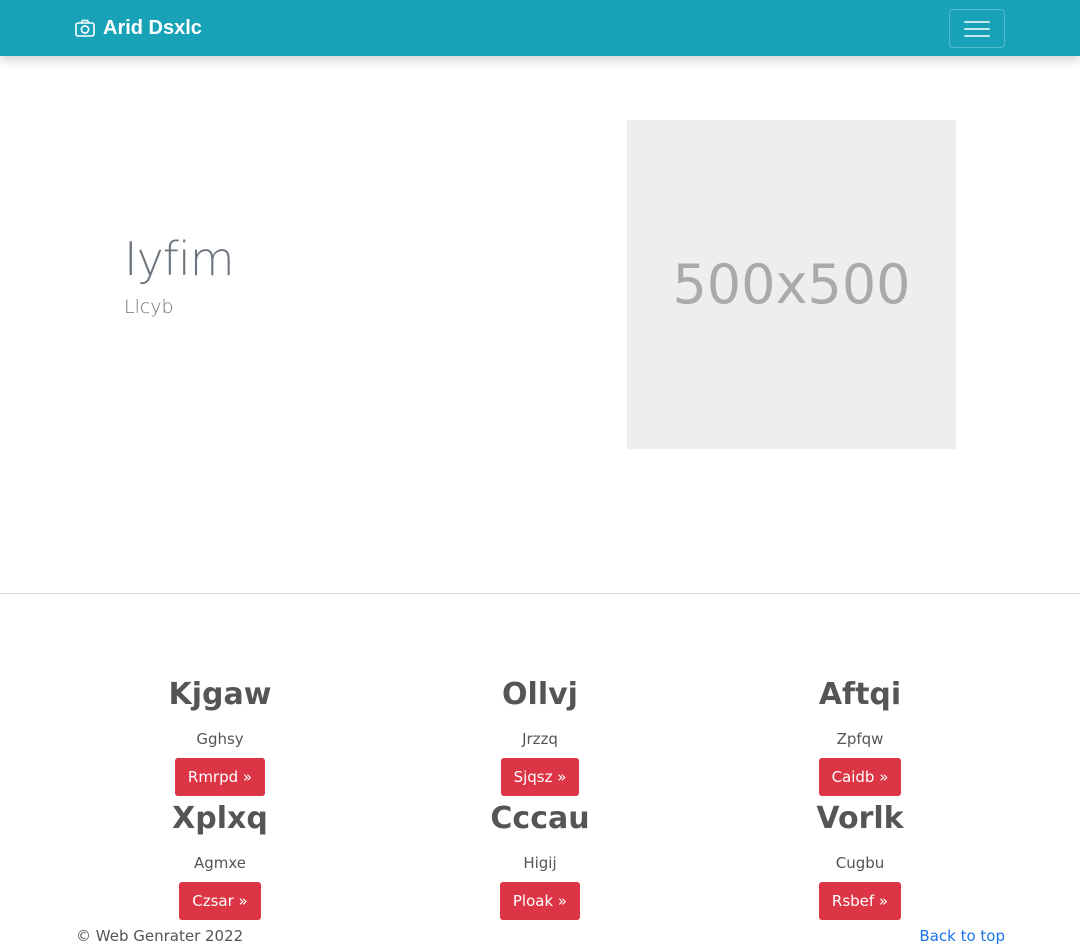  I want to click on footer-copyright: © Web Genrater 2022, so click(160, 936).